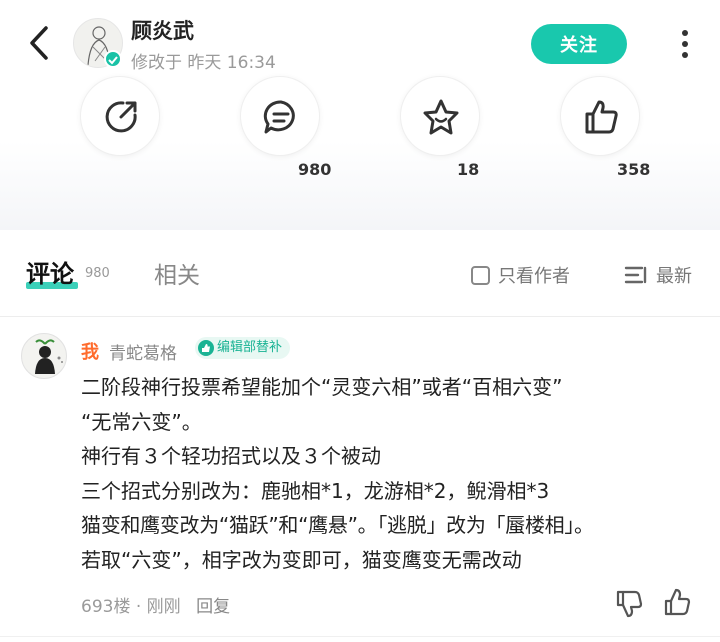 Image resolution: width=720 pixels, height=642 pixels. Describe the element at coordinates (143, 351) in the screenshot. I see `commenter-name: 青蛇葛格` at that location.